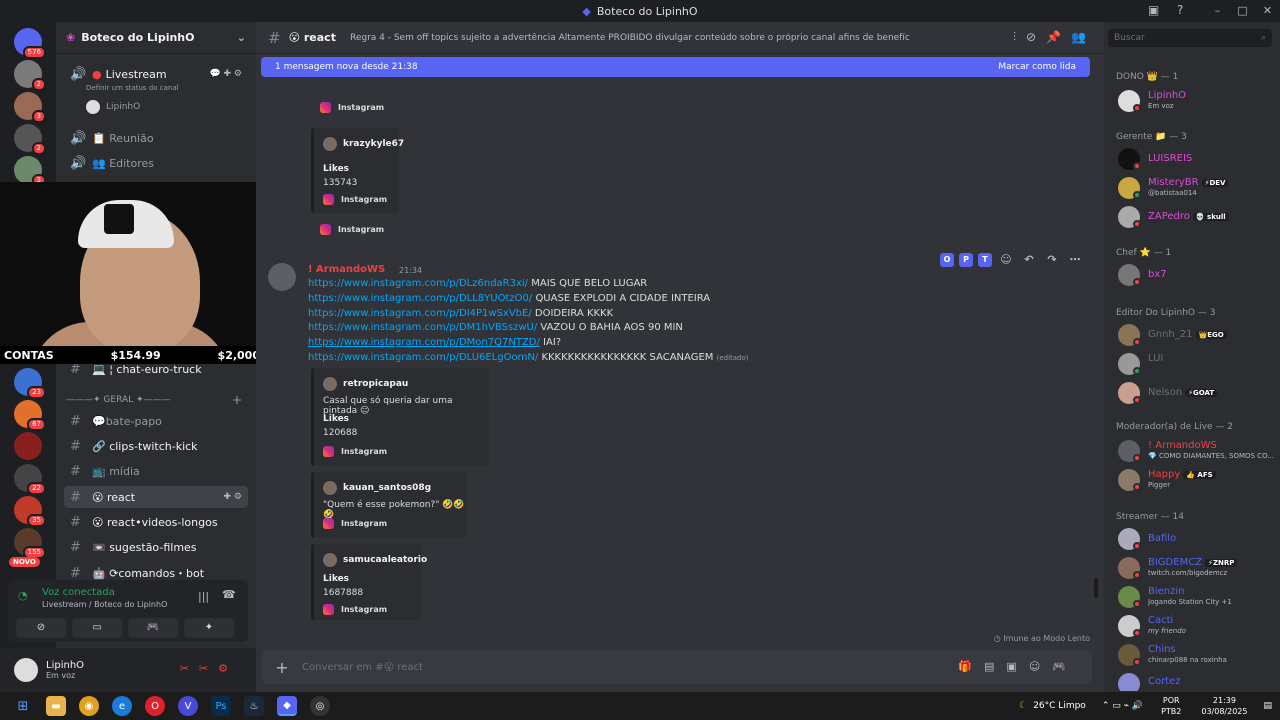 The image size is (1280, 720). Describe the element at coordinates (1196, 364) in the screenshot. I see `member-item: LUI` at that location.